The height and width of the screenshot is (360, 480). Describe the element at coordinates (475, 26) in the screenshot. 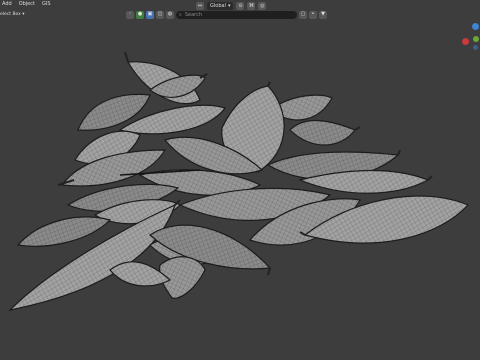

I see `z-axis-icon` at that location.